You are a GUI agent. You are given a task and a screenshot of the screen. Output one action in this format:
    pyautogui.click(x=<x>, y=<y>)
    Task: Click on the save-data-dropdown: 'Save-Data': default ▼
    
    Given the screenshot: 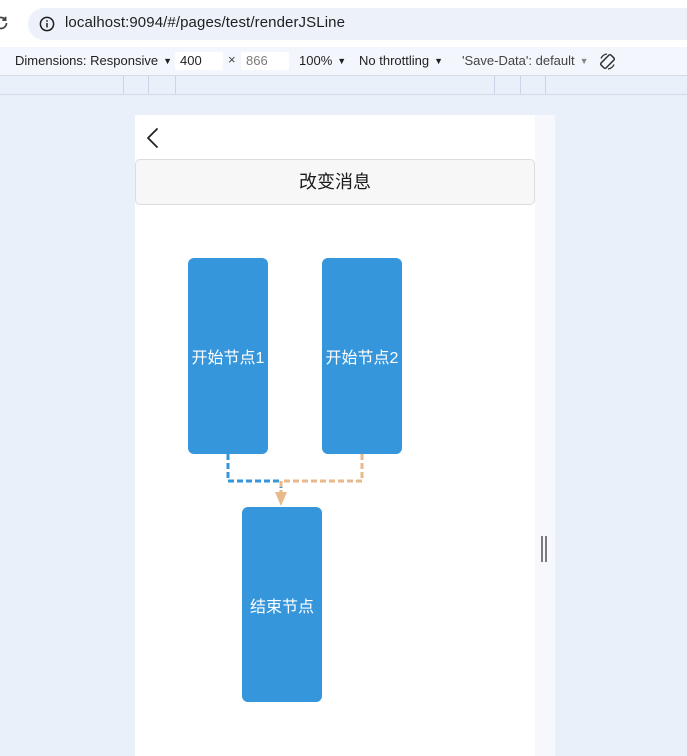 What is the action you would take?
    pyautogui.click(x=525, y=60)
    